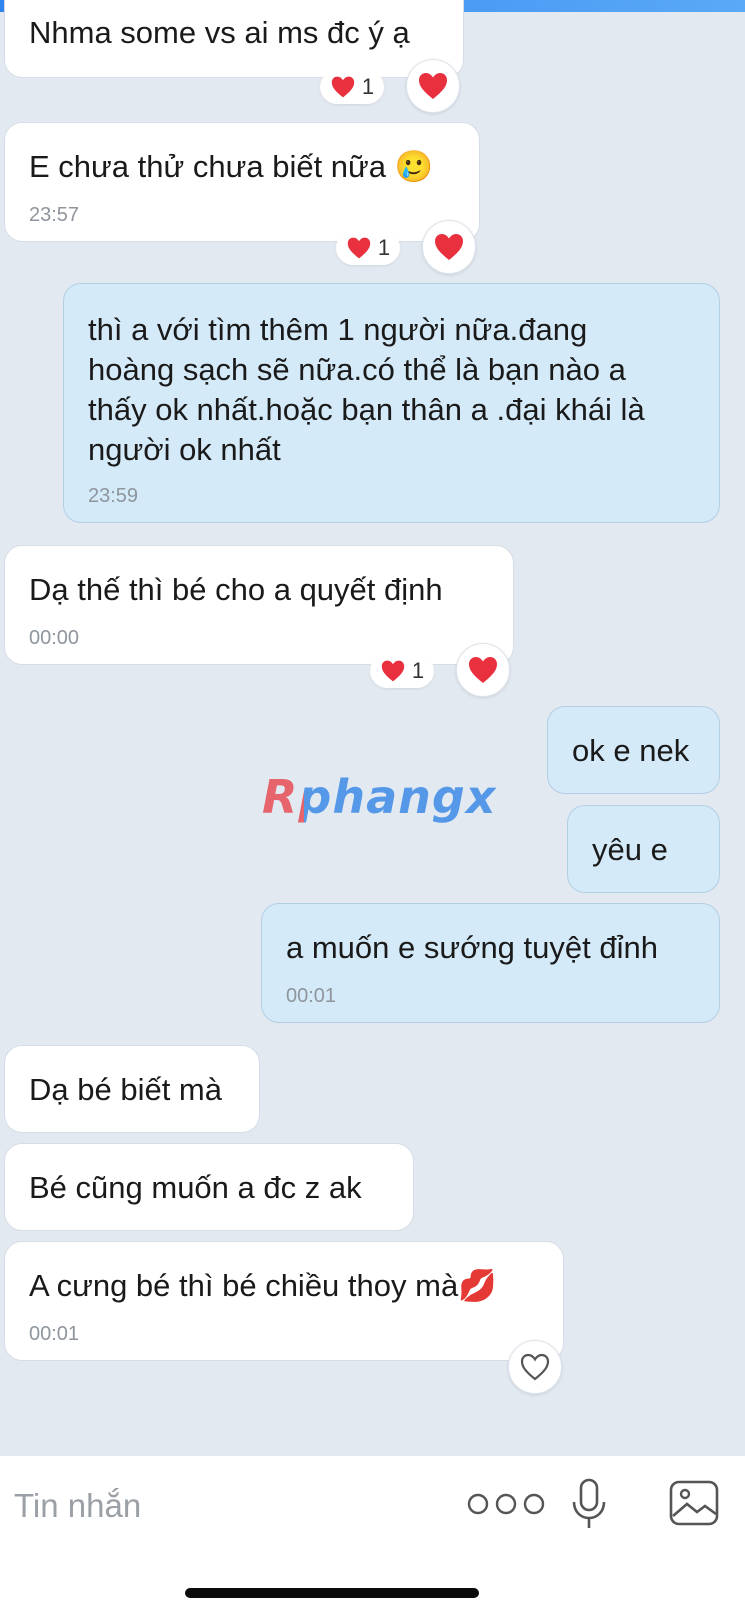 This screenshot has width=745, height=1600. What do you see at coordinates (263, 1285) in the screenshot?
I see `message-text: A cưng bé thì bé chiều thoy mà💋` at bounding box center [263, 1285].